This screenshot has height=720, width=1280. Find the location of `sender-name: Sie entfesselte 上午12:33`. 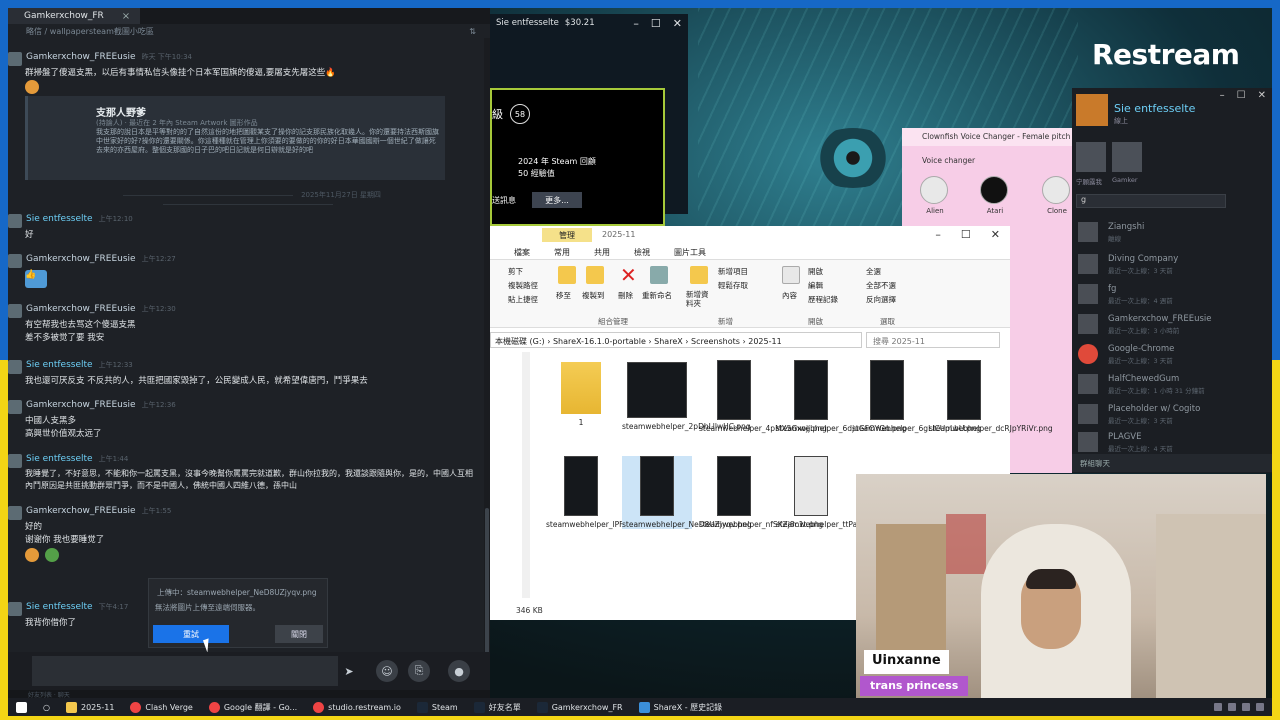

sender-name: Sie entfesselte 上午12:33 is located at coordinates (79, 365).